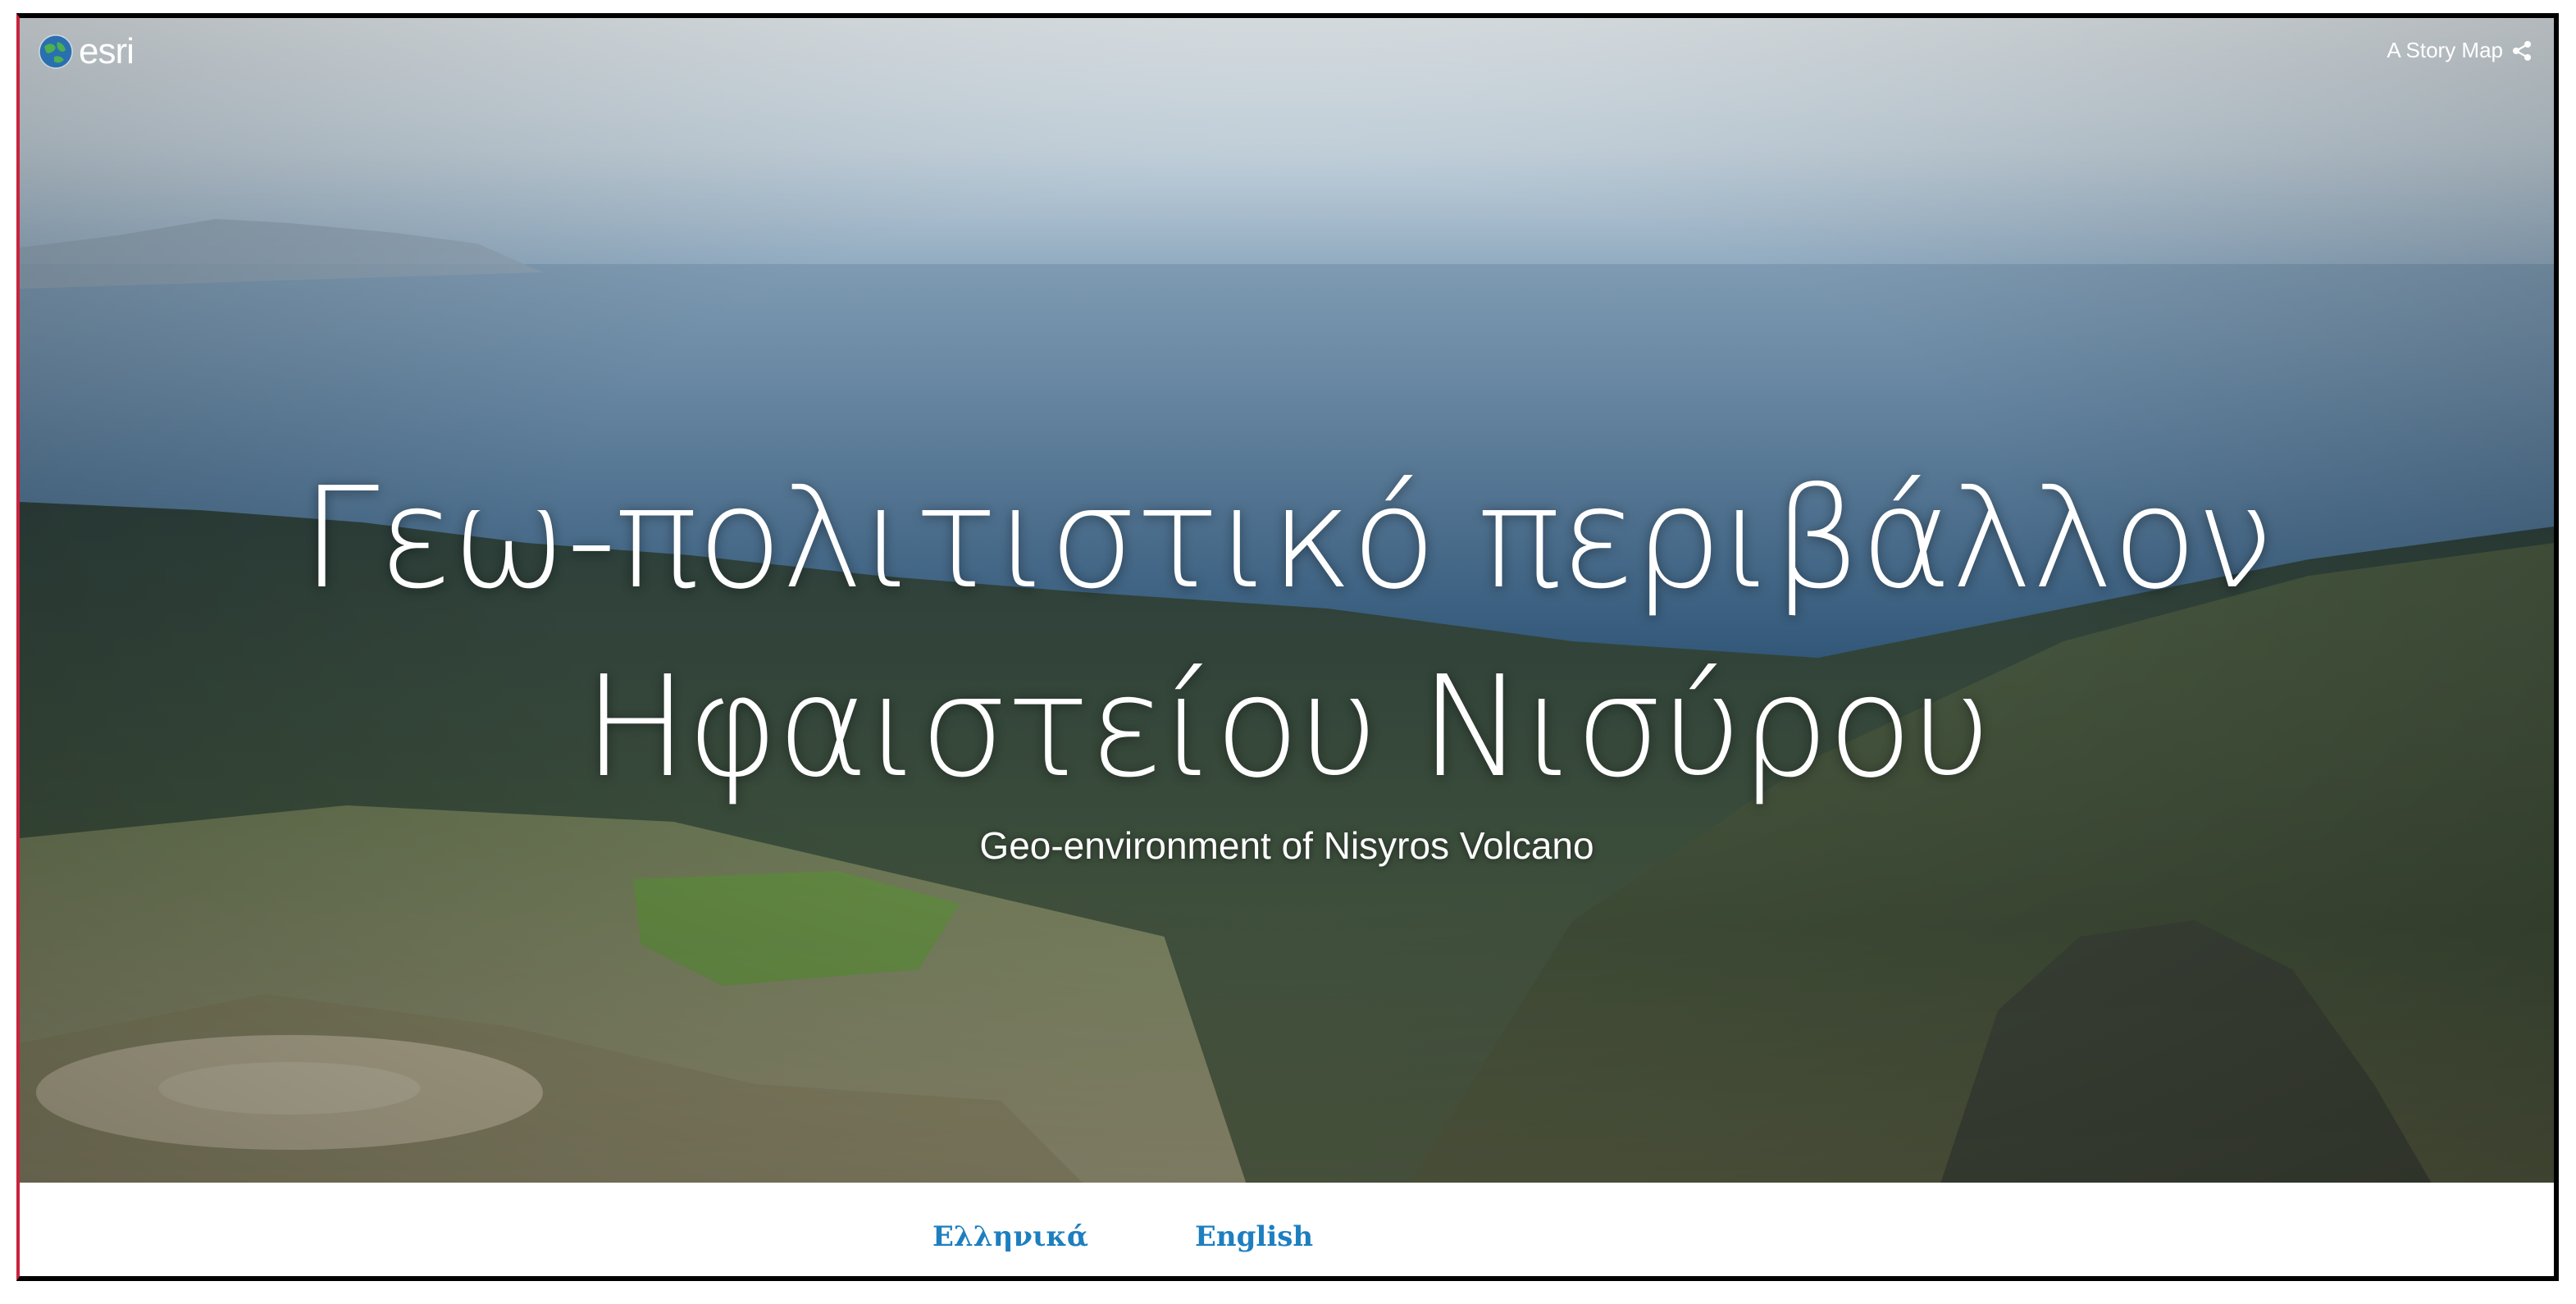 The image size is (2576, 1304). Describe the element at coordinates (2522, 51) in the screenshot. I see `share-icon` at that location.